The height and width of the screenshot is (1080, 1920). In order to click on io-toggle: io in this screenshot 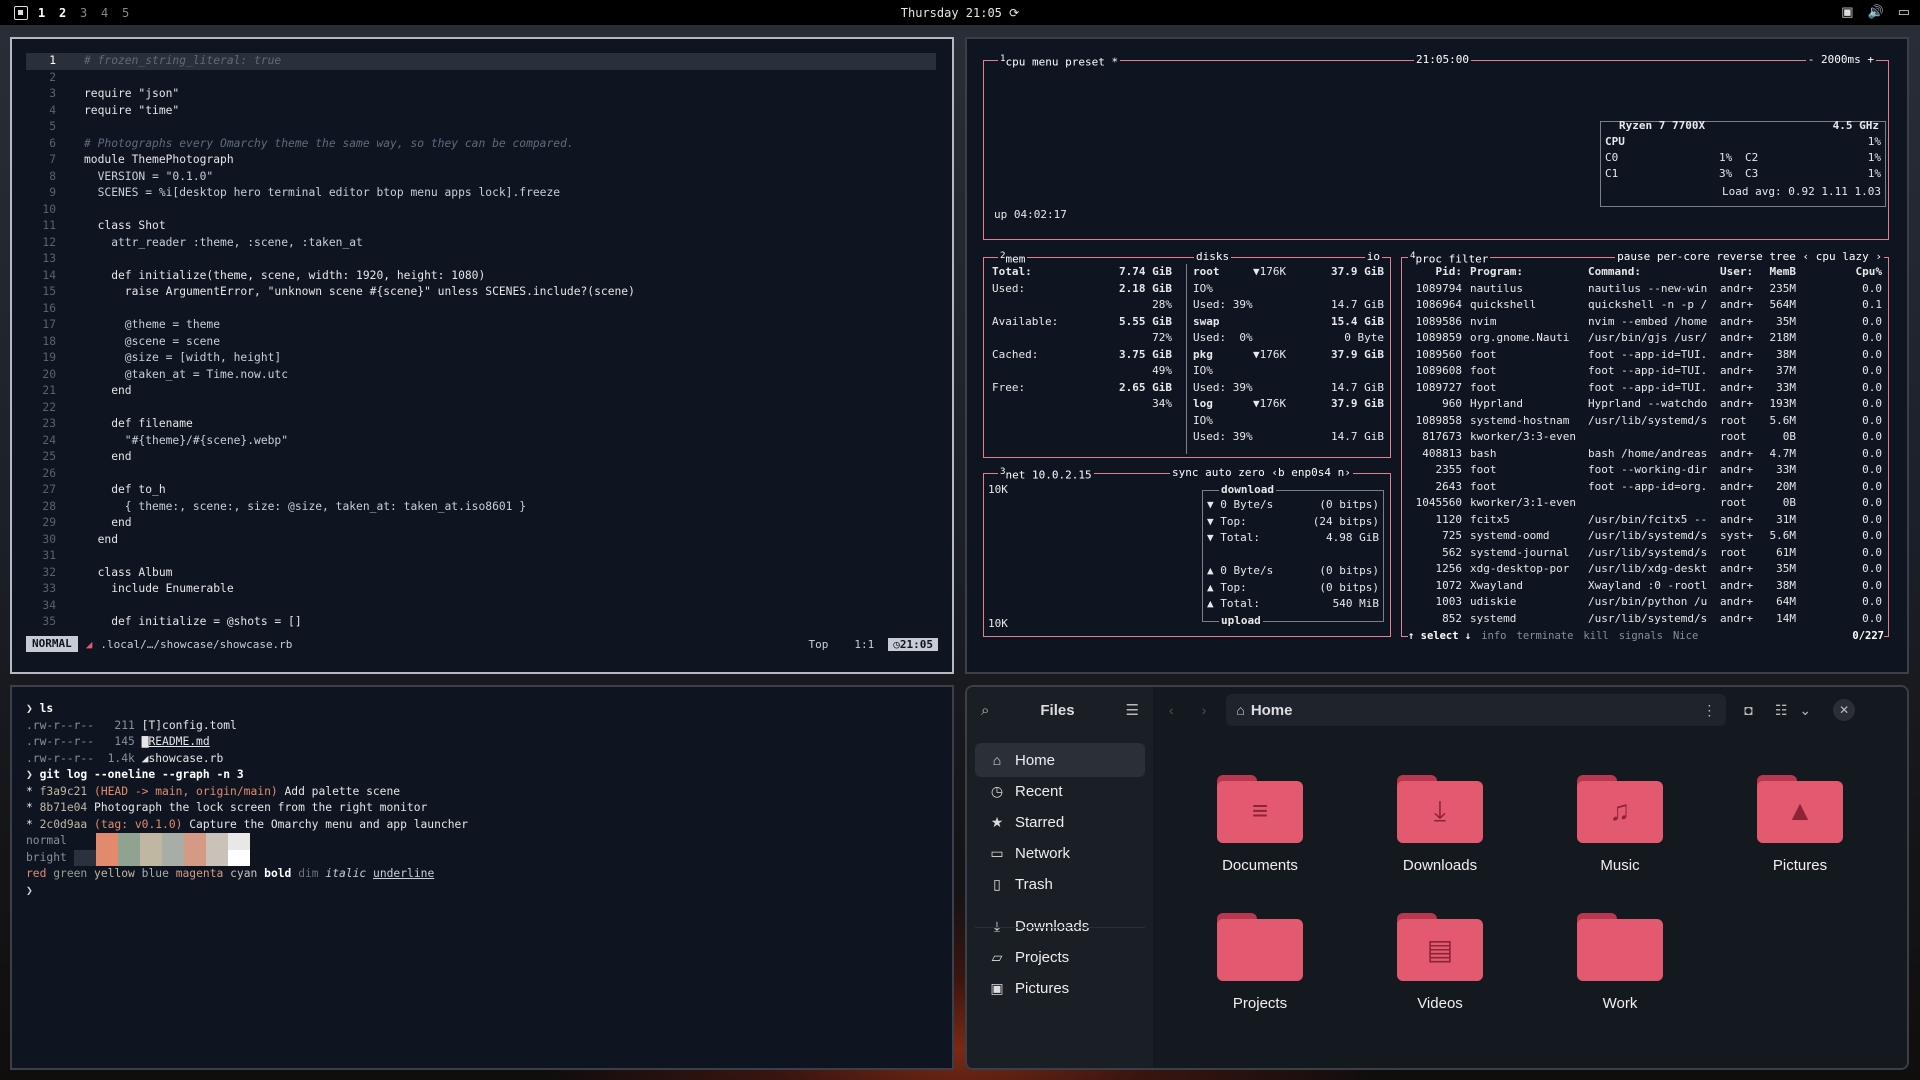, I will do `click(1373, 256)`.